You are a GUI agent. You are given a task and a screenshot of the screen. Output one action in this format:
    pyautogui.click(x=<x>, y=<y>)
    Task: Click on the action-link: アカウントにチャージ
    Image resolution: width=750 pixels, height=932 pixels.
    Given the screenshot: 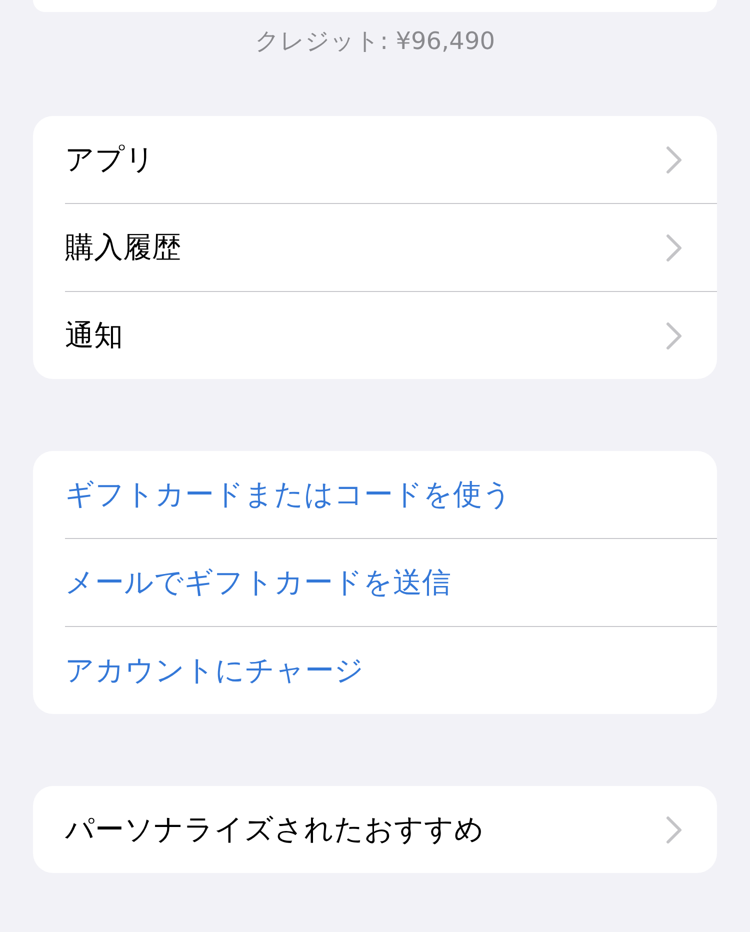 What is the action you would take?
    pyautogui.click(x=375, y=670)
    